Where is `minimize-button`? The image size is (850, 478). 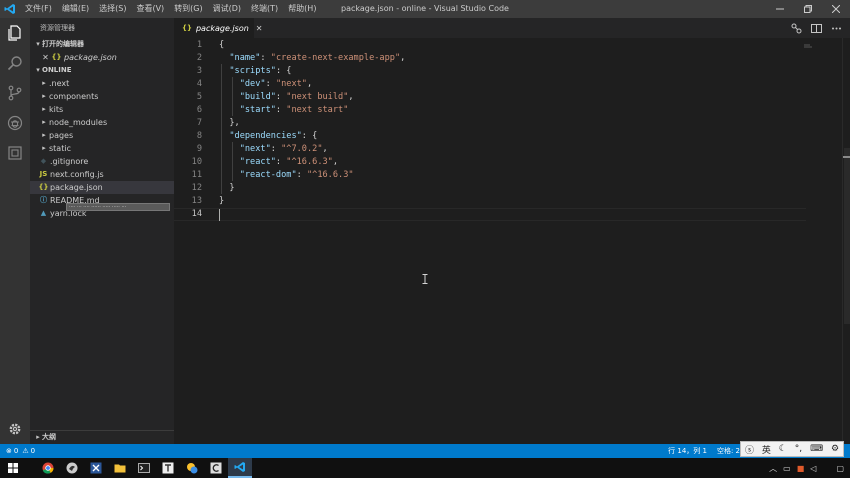 minimize-button is located at coordinates (780, 9).